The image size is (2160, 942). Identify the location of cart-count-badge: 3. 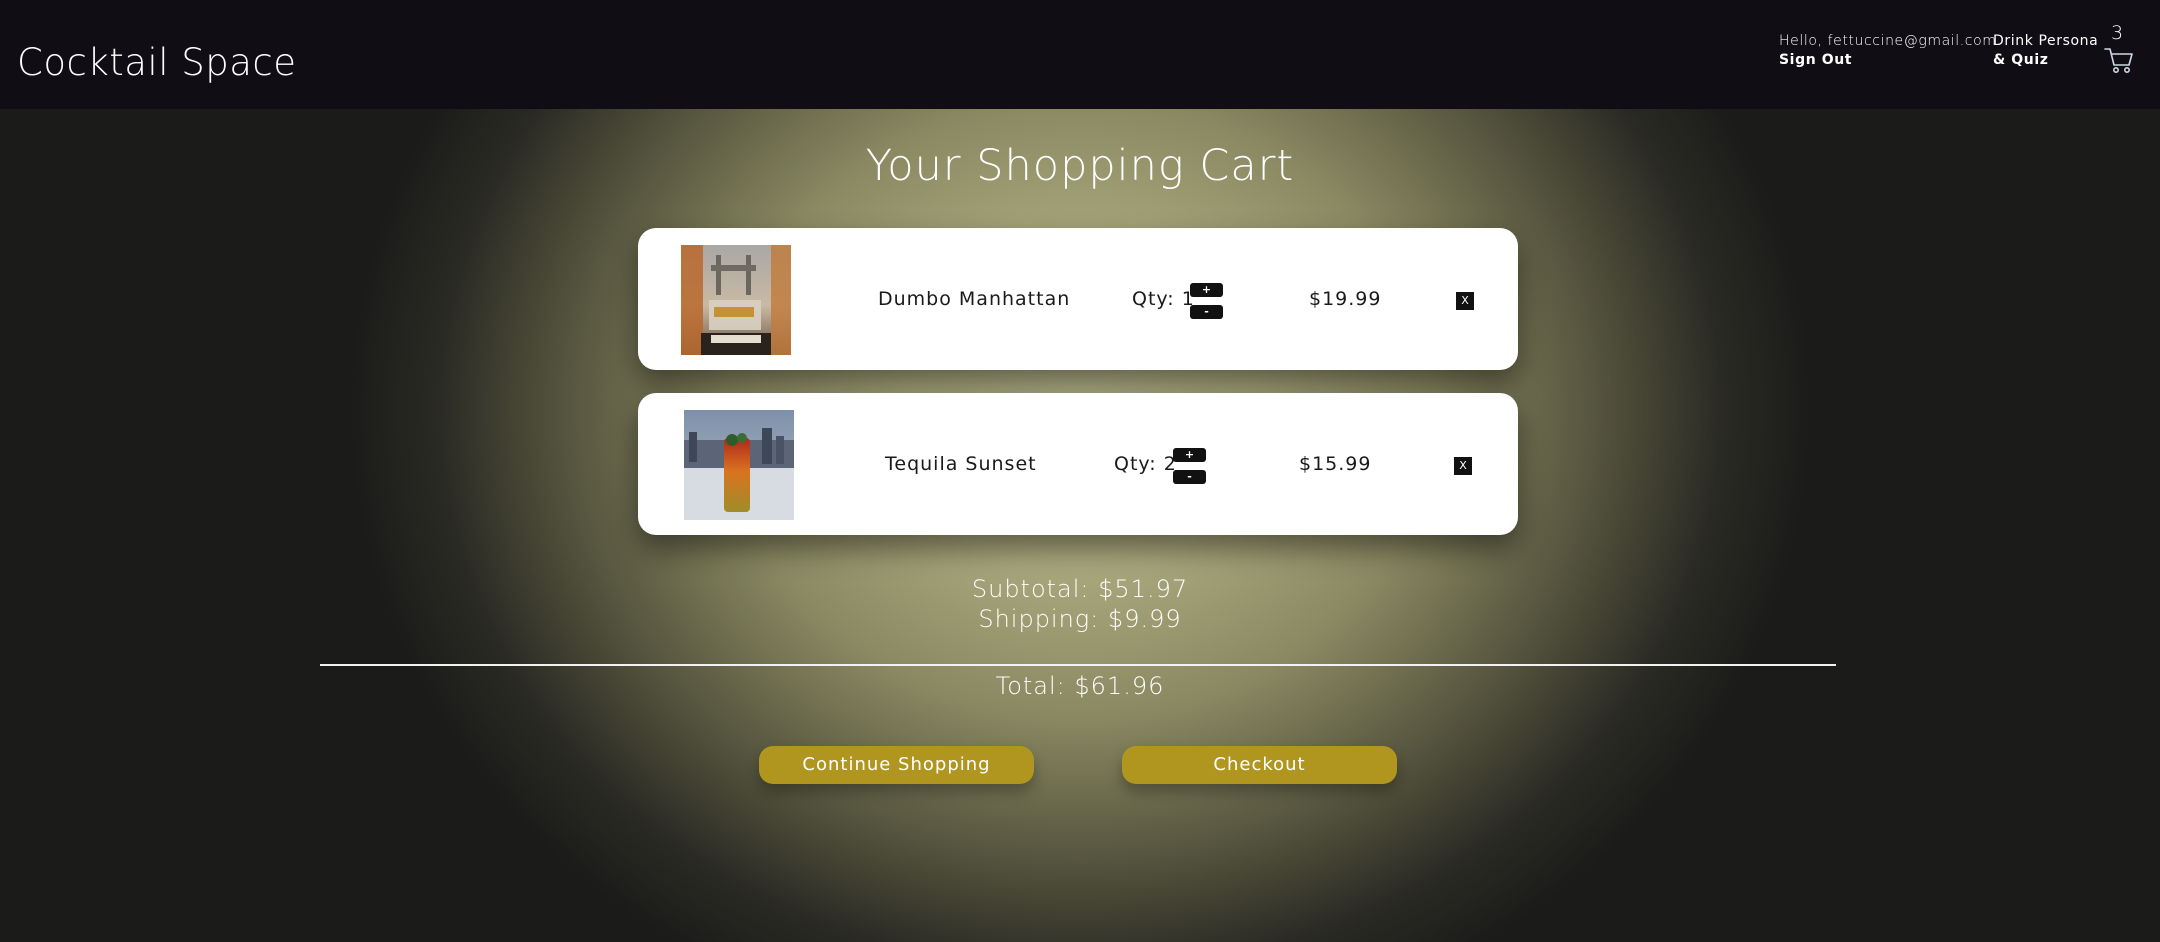
(2117, 33).